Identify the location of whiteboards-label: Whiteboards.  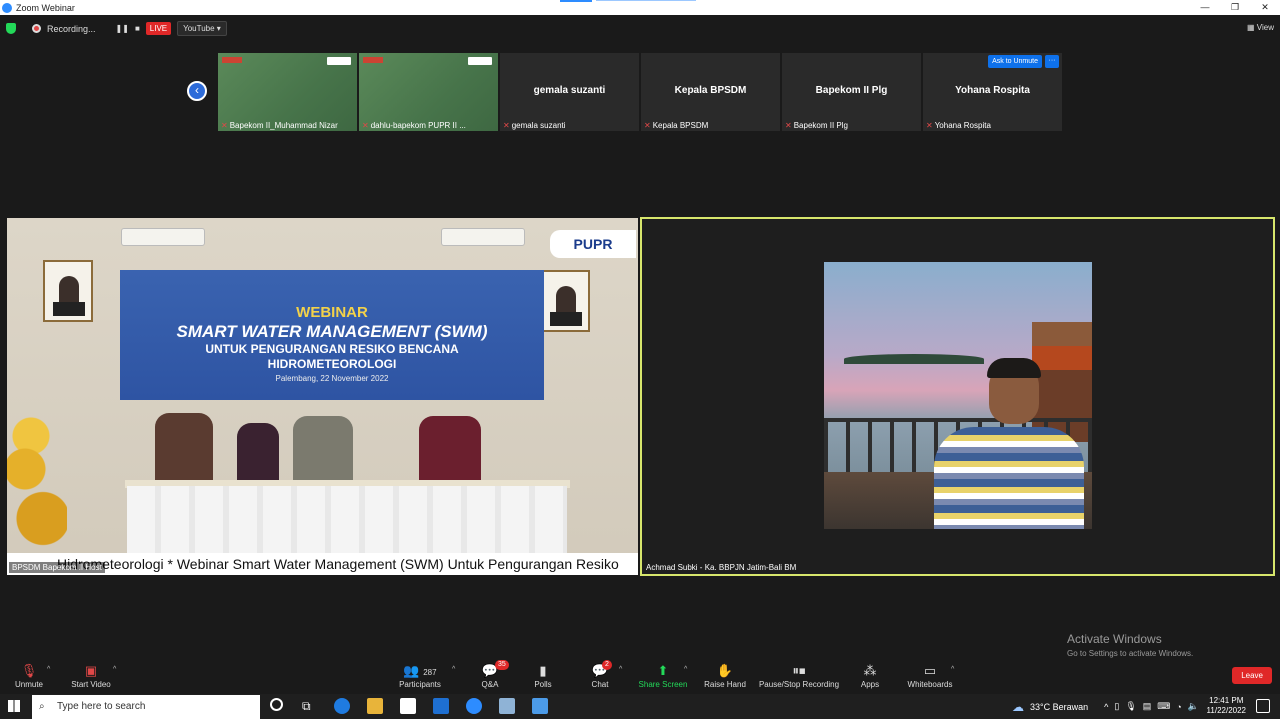
(930, 684).